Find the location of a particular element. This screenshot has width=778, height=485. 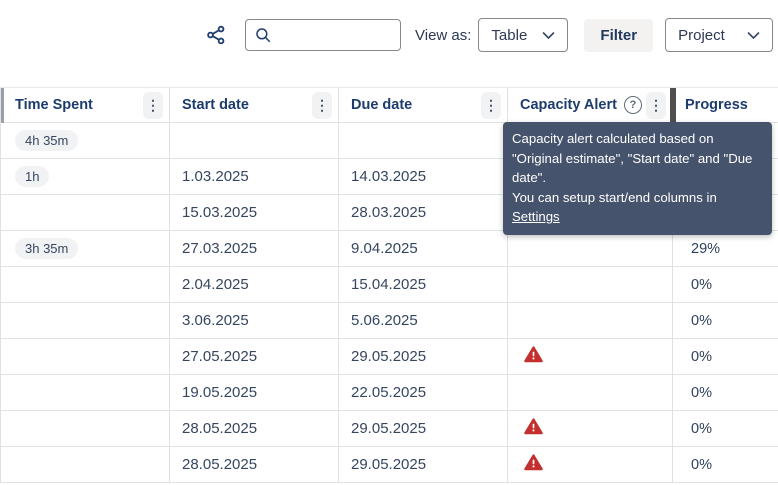

column-header-start-date: Start date ⋮ is located at coordinates (254, 105).